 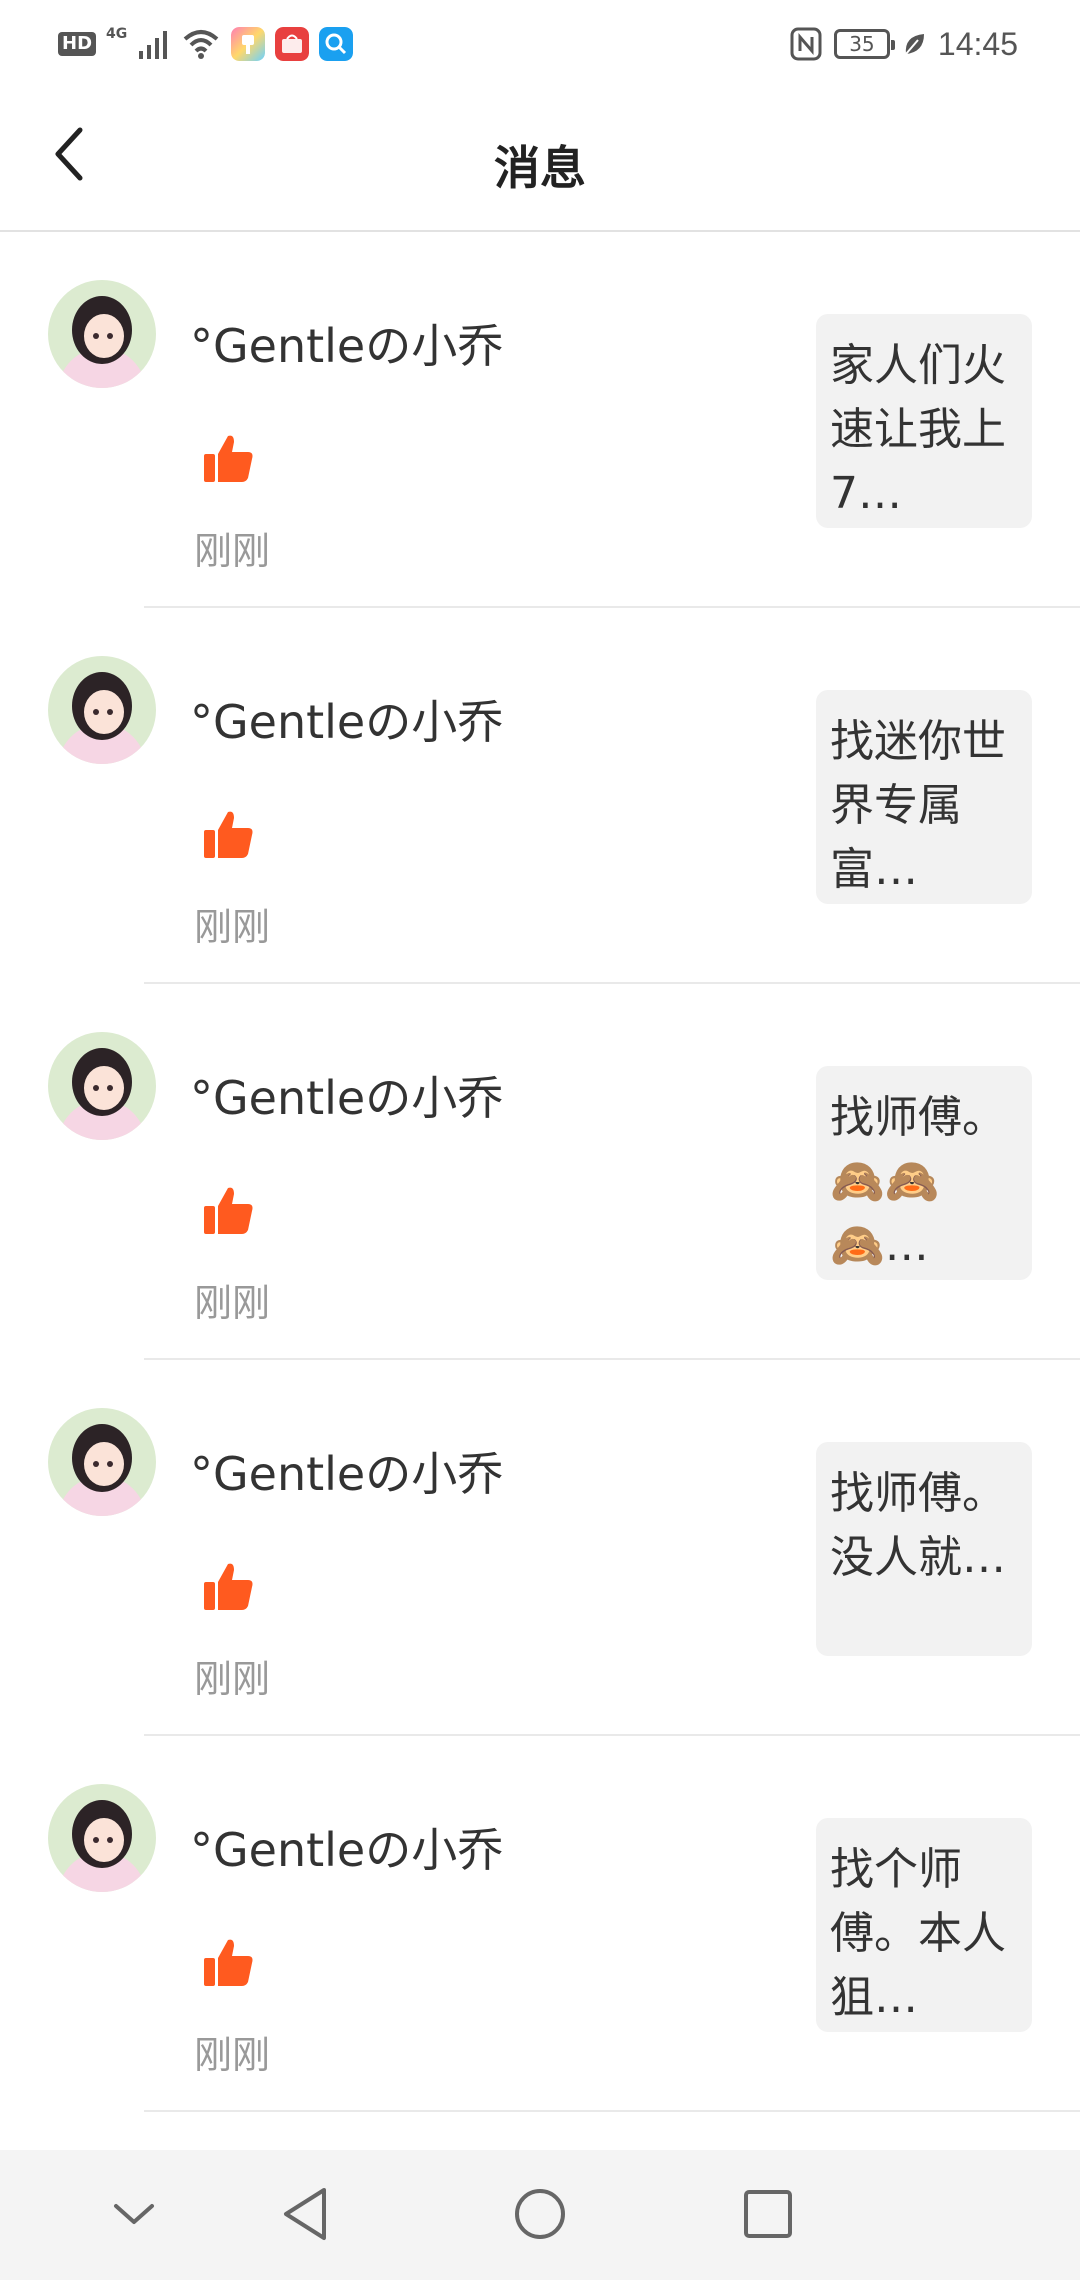 What do you see at coordinates (540, 46) in the screenshot?
I see `status-bar: HD 4G 35 14:45` at bounding box center [540, 46].